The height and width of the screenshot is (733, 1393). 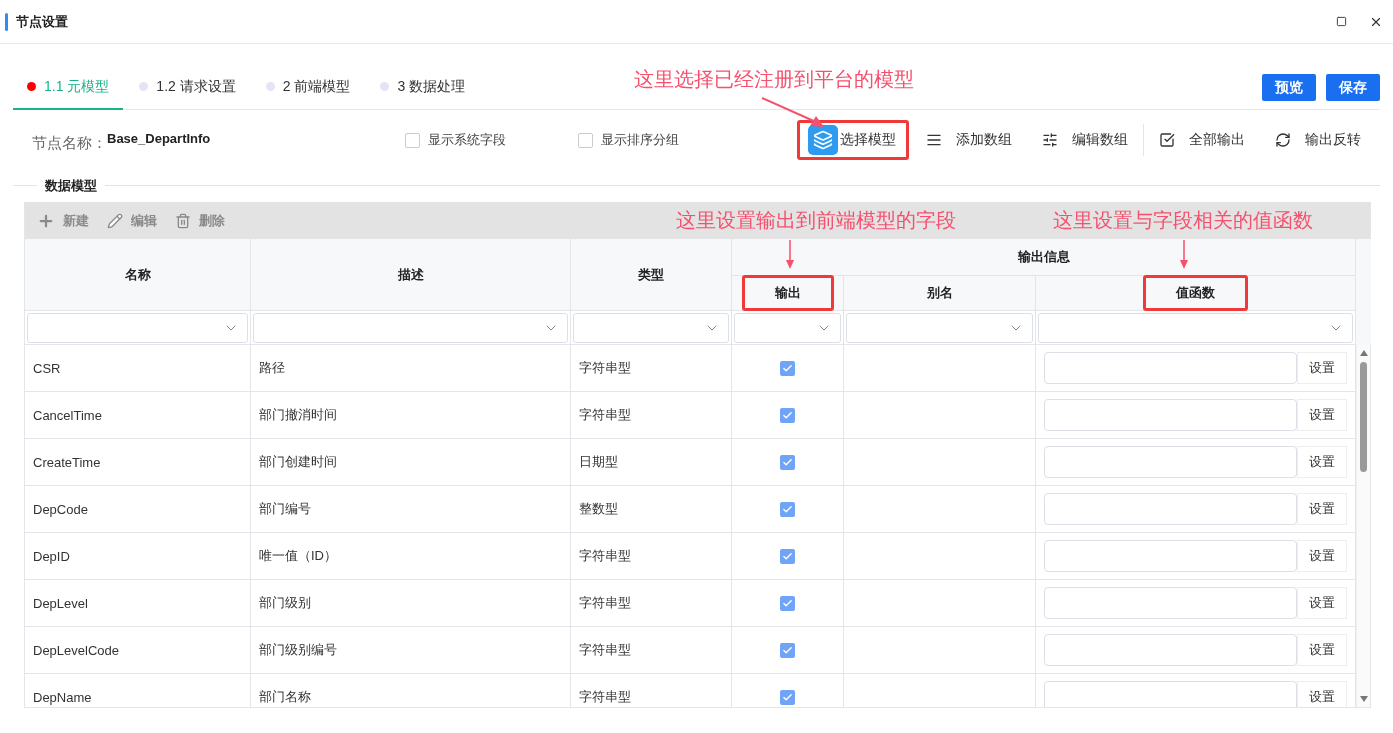 What do you see at coordinates (1167, 140) in the screenshot?
I see `checkbox-icon` at bounding box center [1167, 140].